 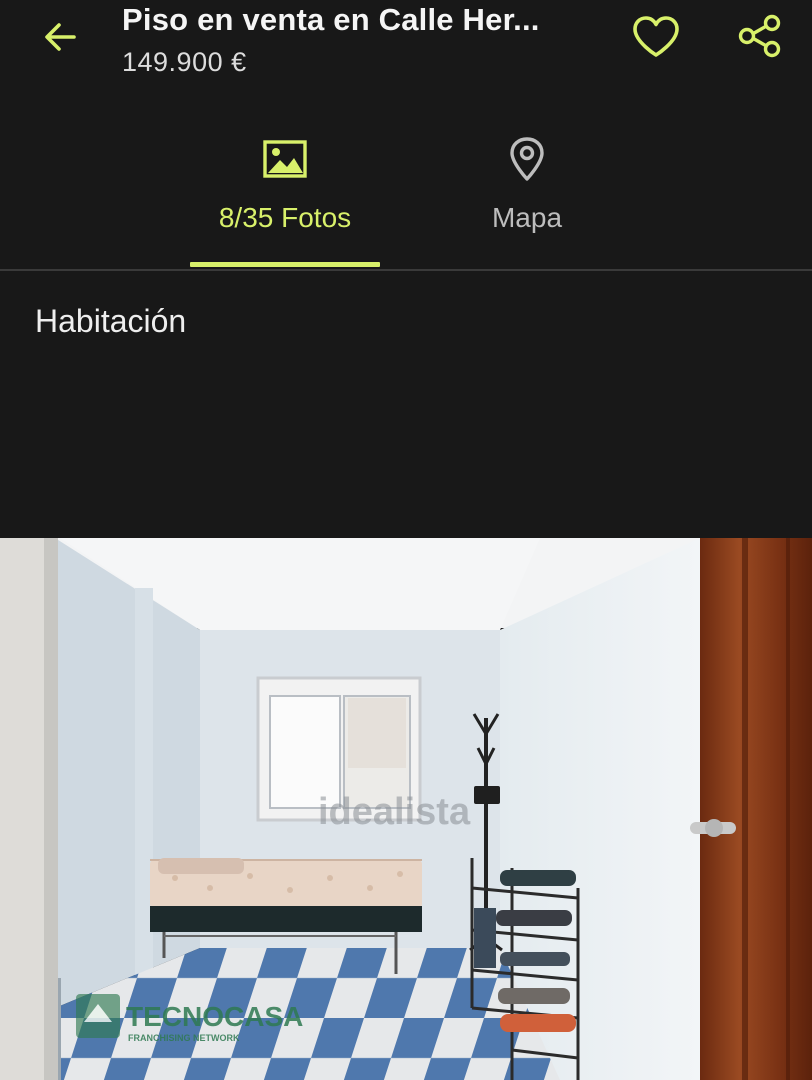 I want to click on favorite-button, so click(x=656, y=39).